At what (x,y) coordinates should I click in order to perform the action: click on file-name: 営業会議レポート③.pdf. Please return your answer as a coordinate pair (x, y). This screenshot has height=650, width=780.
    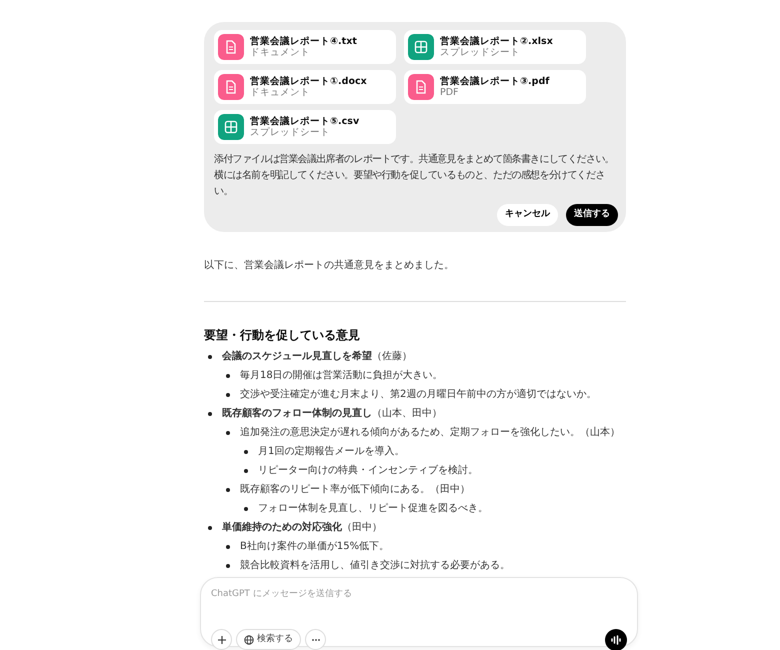
    Looking at the image, I should click on (495, 81).